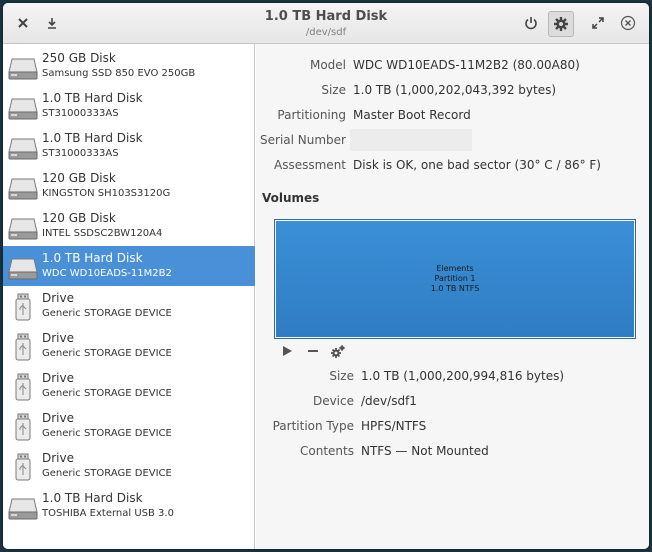  Describe the element at coordinates (303, 140) in the screenshot. I see `serial-number-label: Serial Number` at that location.